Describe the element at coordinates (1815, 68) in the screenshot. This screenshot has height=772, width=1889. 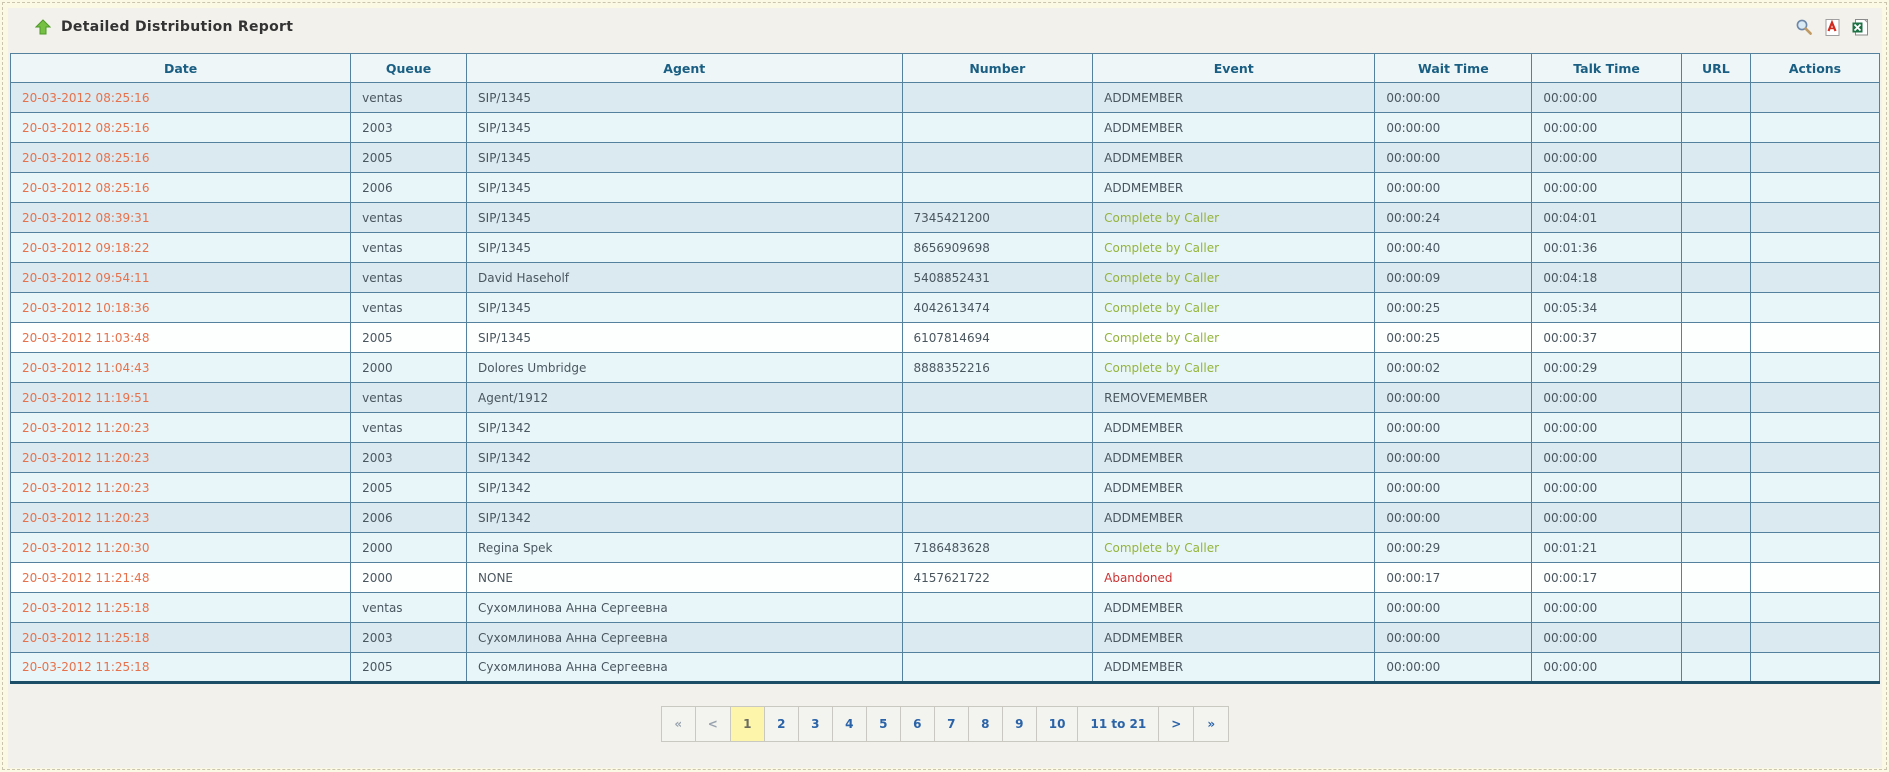
I see `column-header-actions: Actions` at that location.